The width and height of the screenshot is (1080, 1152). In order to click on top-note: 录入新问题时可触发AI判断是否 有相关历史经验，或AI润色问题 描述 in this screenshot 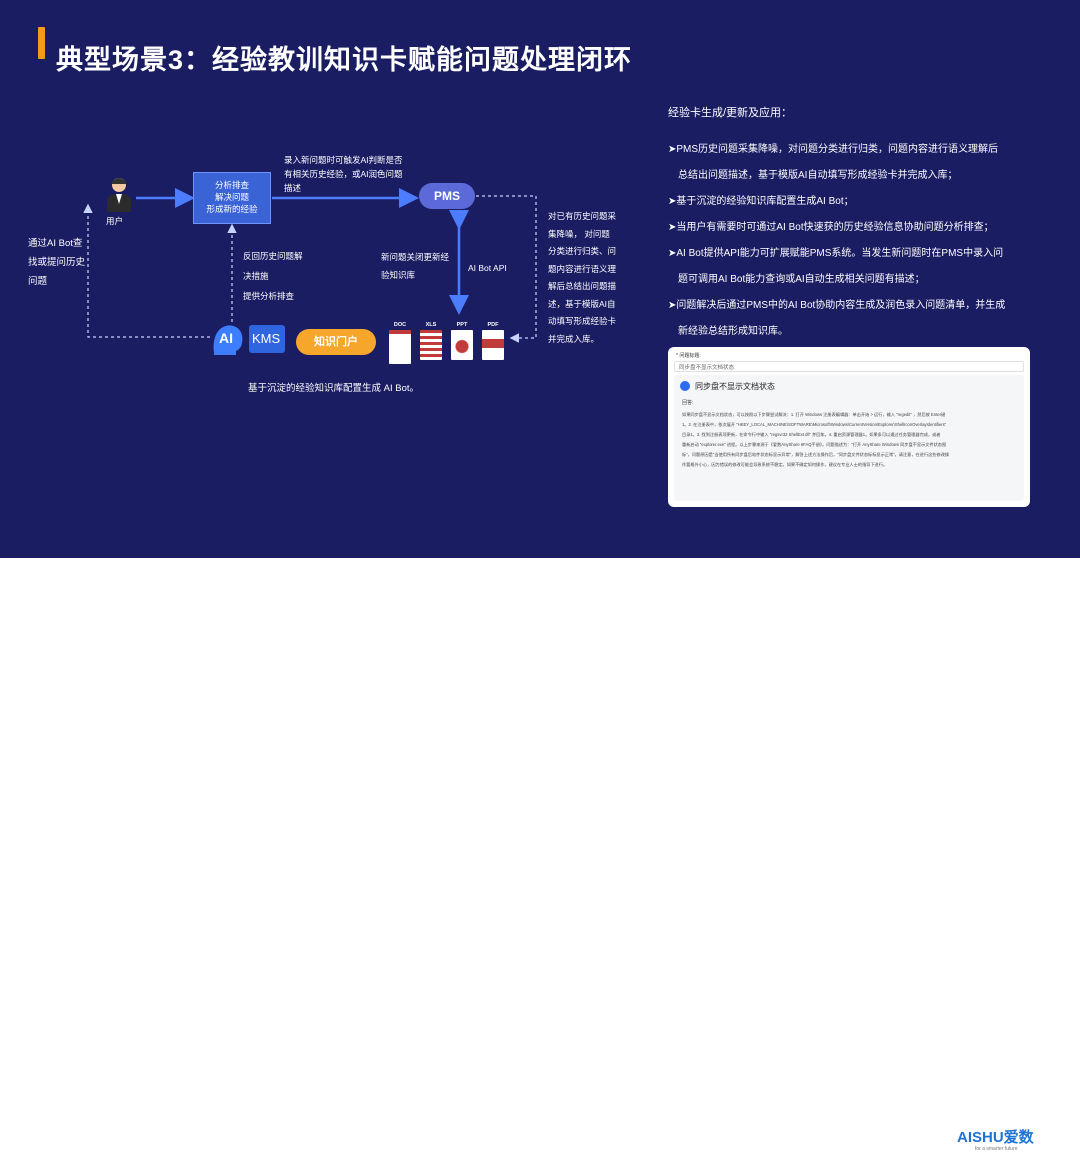, I will do `click(343, 174)`.